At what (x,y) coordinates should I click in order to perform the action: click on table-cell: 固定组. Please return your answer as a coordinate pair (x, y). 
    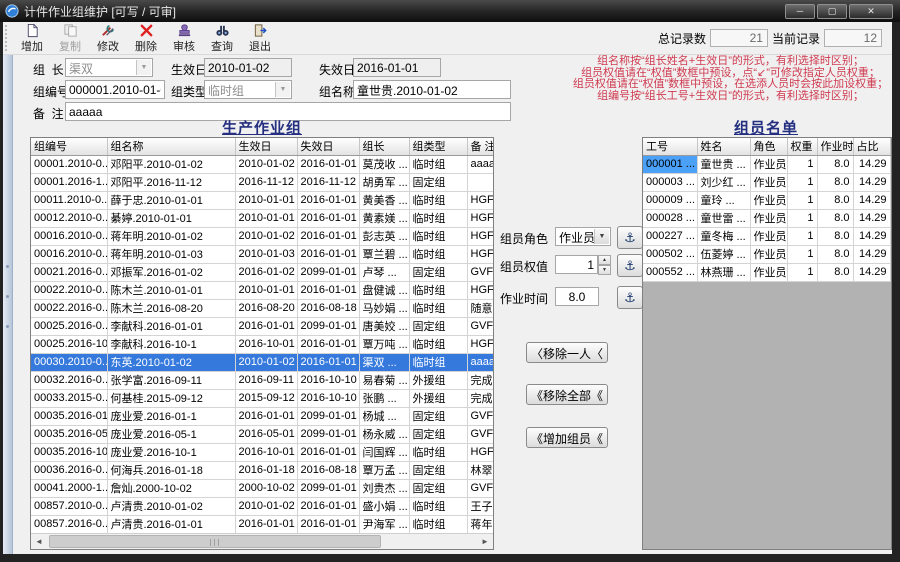
    Looking at the image, I should click on (438, 416).